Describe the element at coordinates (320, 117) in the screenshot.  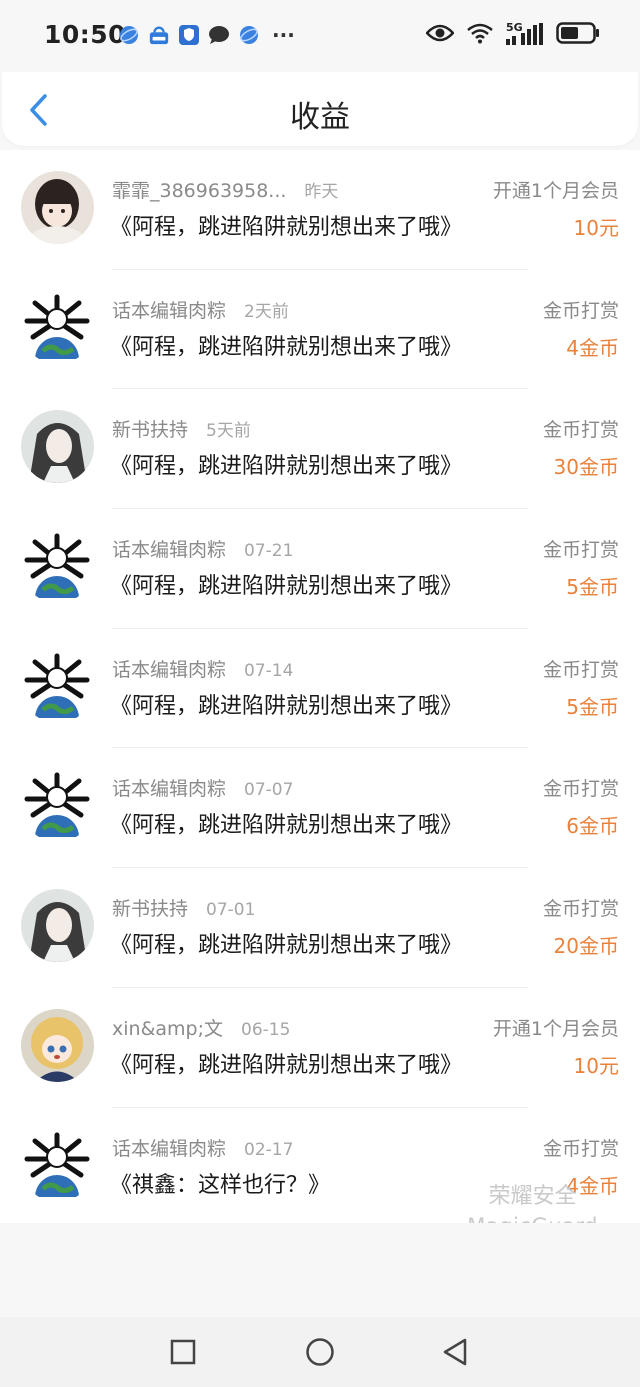
I see `page-title: 收益` at that location.